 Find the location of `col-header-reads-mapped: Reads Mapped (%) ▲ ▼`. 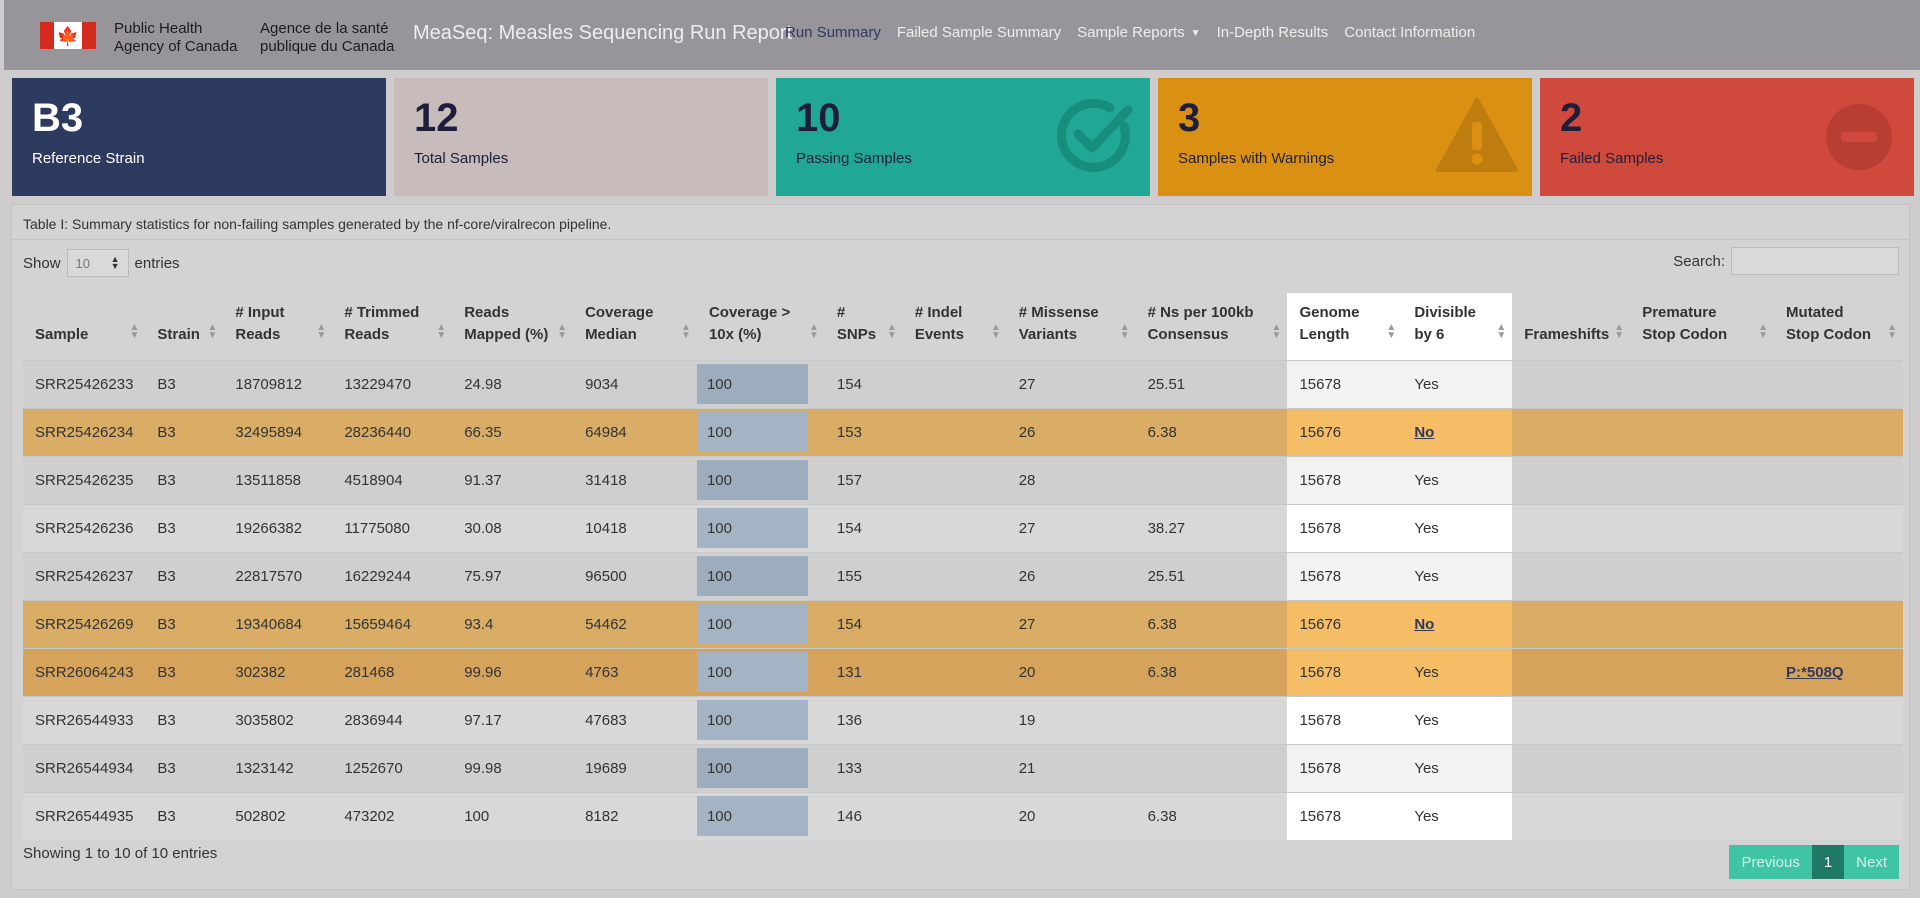

col-header-reads-mapped: Reads Mapped (%) ▲ ▼ is located at coordinates (512, 326).